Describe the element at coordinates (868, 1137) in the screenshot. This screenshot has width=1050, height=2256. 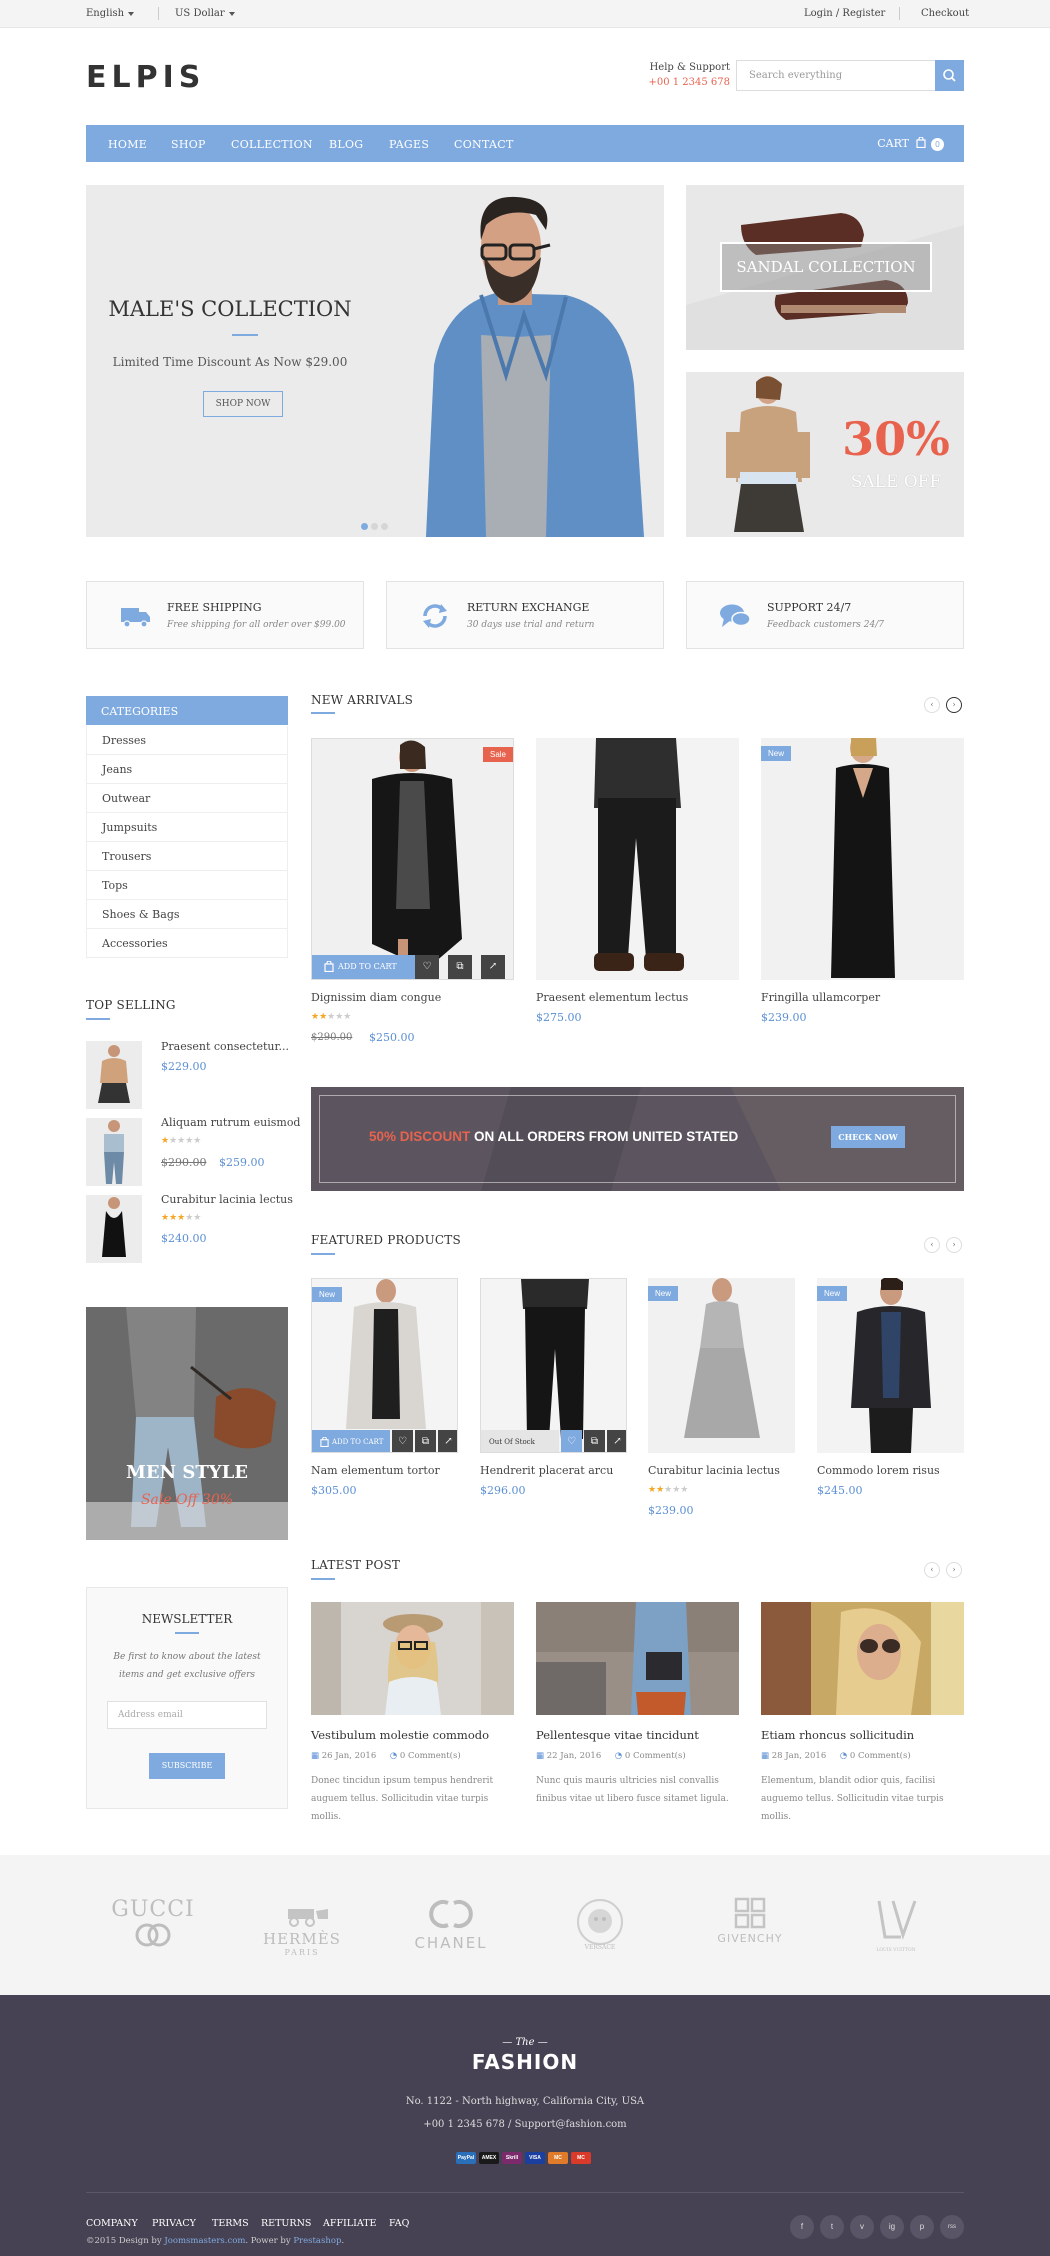
I see `check-now-button: CHECK NOW` at that location.